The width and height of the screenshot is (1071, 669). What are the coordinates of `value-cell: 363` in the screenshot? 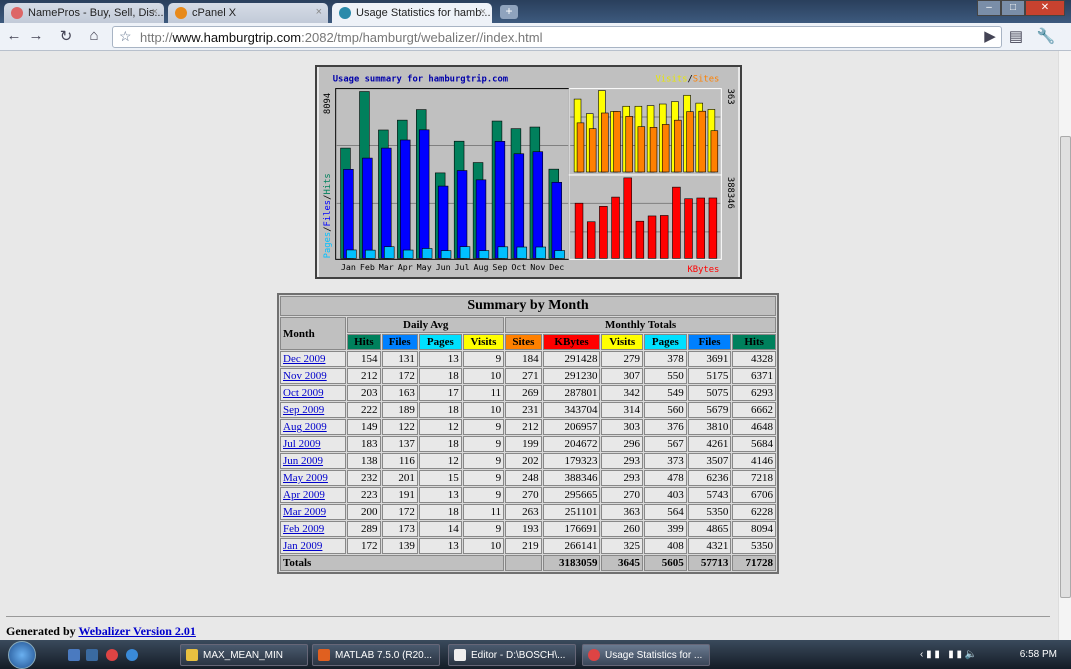 It's located at (622, 512).